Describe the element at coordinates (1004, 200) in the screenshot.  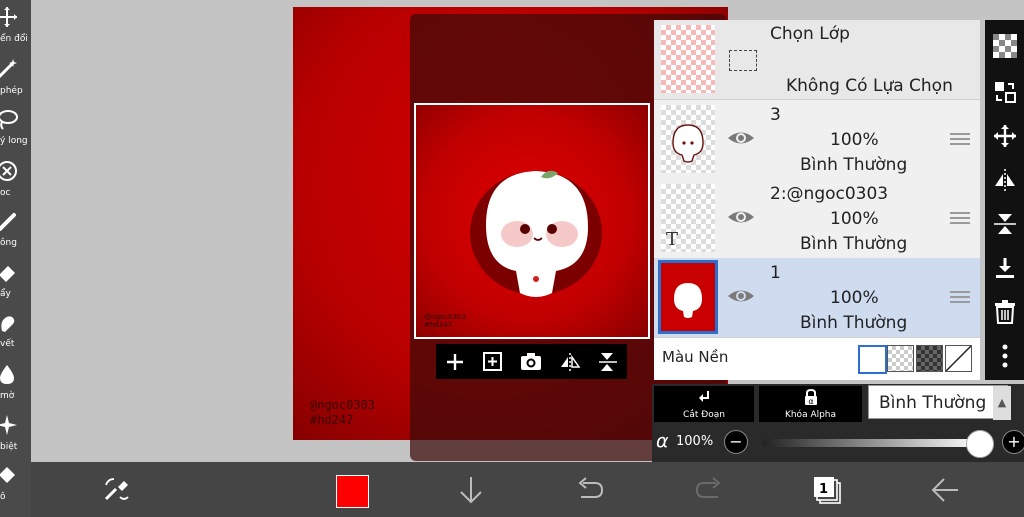
I see `layer-actions-strip` at that location.